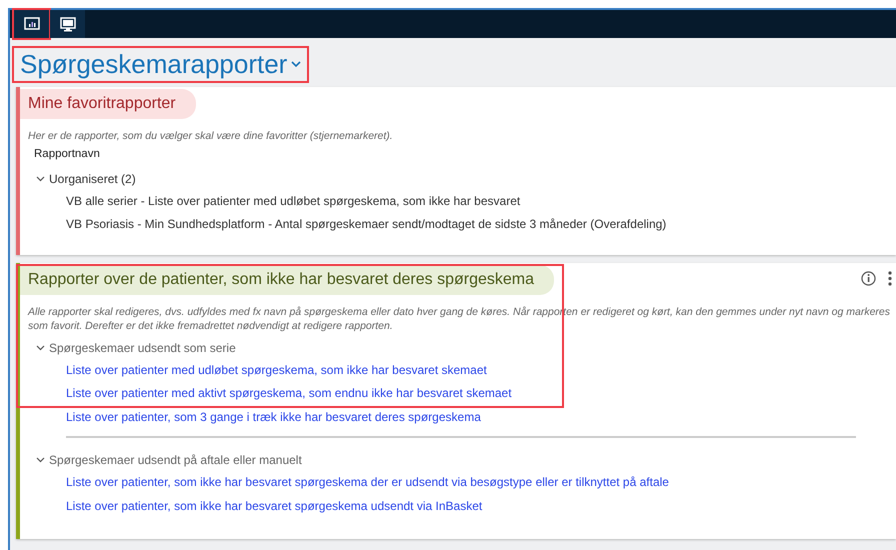 This screenshot has height=550, width=896. I want to click on info-icon, so click(868, 278).